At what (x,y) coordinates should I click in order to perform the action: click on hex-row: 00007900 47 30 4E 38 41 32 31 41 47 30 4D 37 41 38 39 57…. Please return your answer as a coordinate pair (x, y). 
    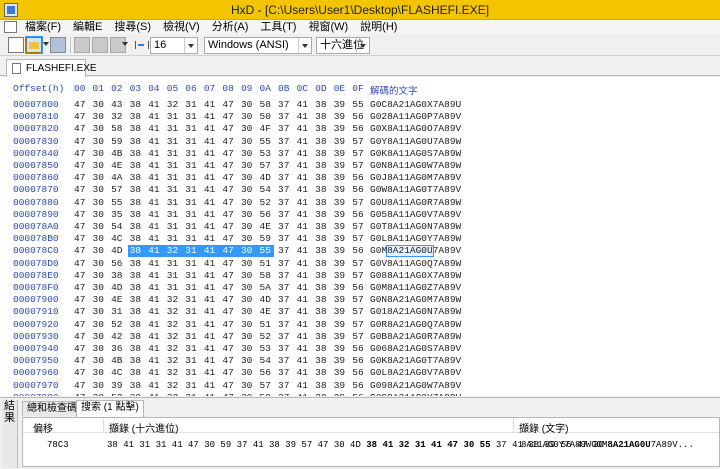
    Looking at the image, I should click on (360, 300).